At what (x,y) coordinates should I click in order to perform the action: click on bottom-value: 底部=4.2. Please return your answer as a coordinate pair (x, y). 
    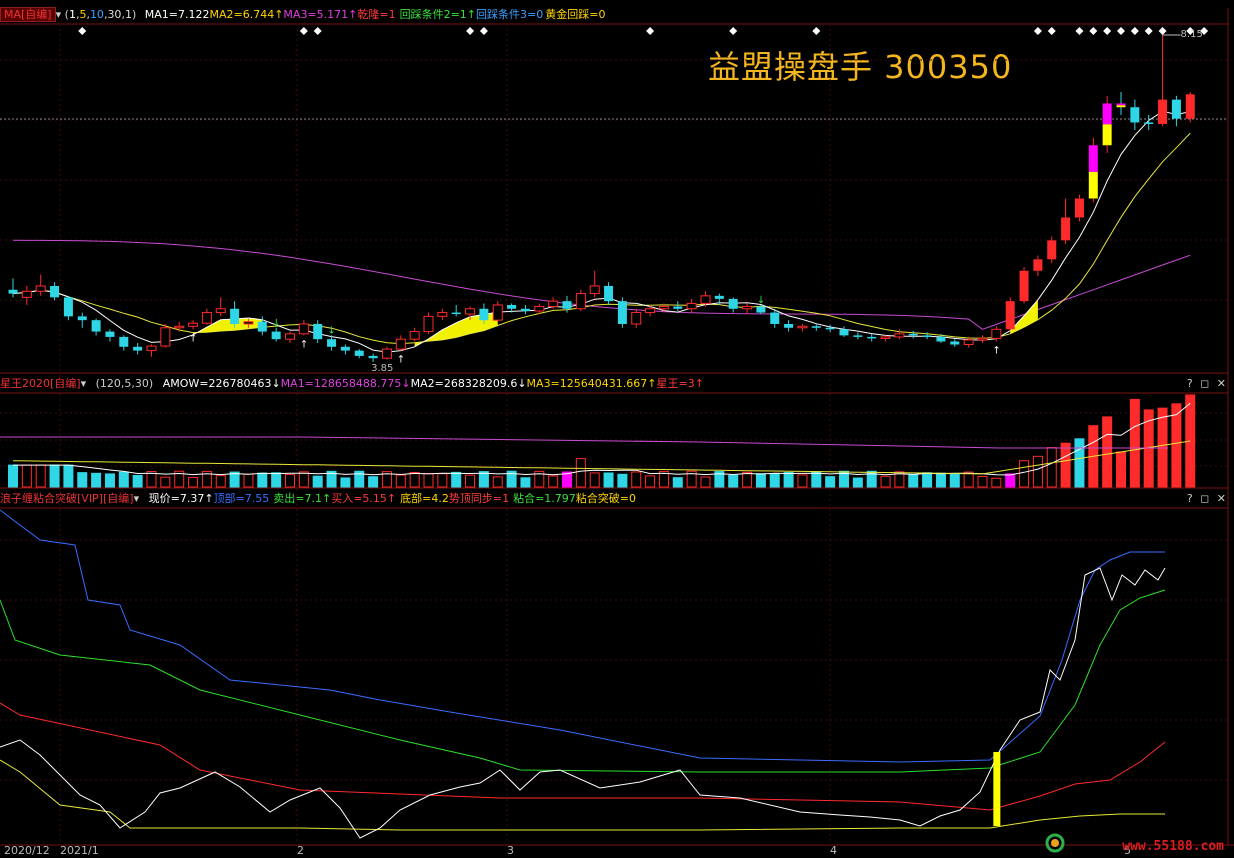
    Looking at the image, I should click on (424, 498).